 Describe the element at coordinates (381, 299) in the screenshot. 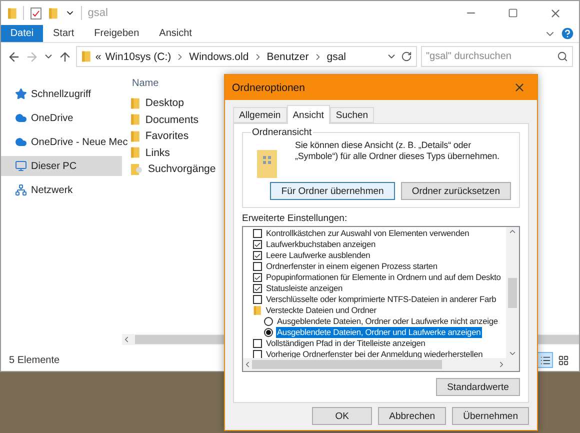

I see `setting-label: Verschlüsselte oder komprimierte NTFS-Dateien in anderer Farb` at that location.